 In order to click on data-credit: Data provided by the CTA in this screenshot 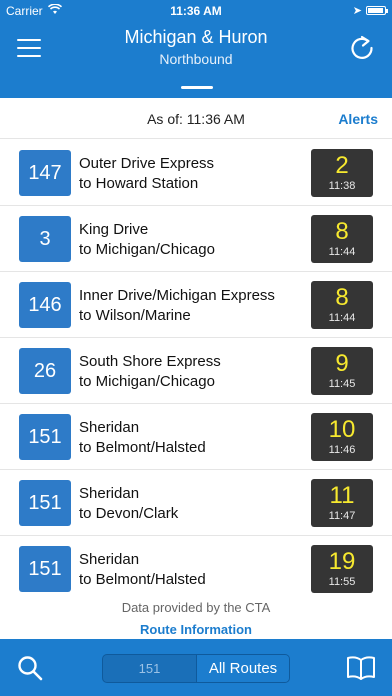, I will do `click(196, 607)`.